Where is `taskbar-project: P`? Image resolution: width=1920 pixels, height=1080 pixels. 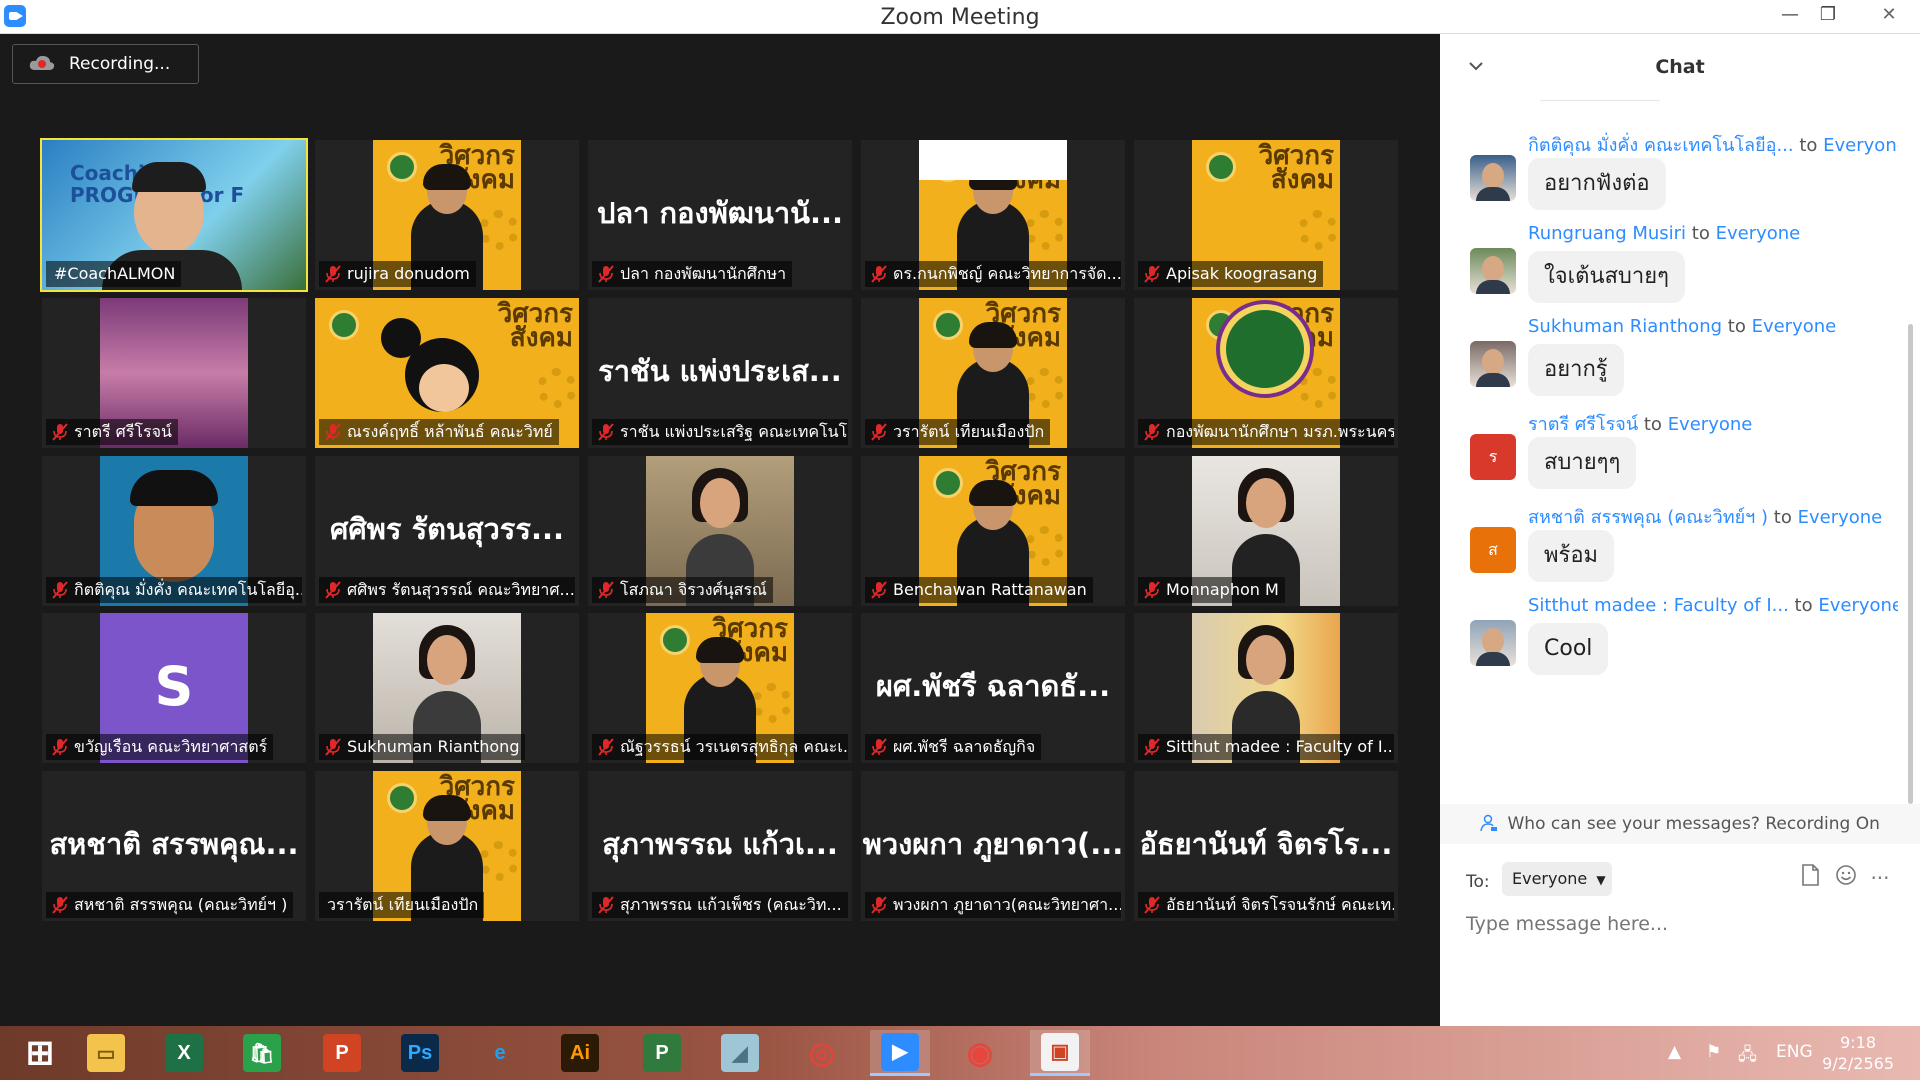
taskbar-project: P is located at coordinates (662, 1053).